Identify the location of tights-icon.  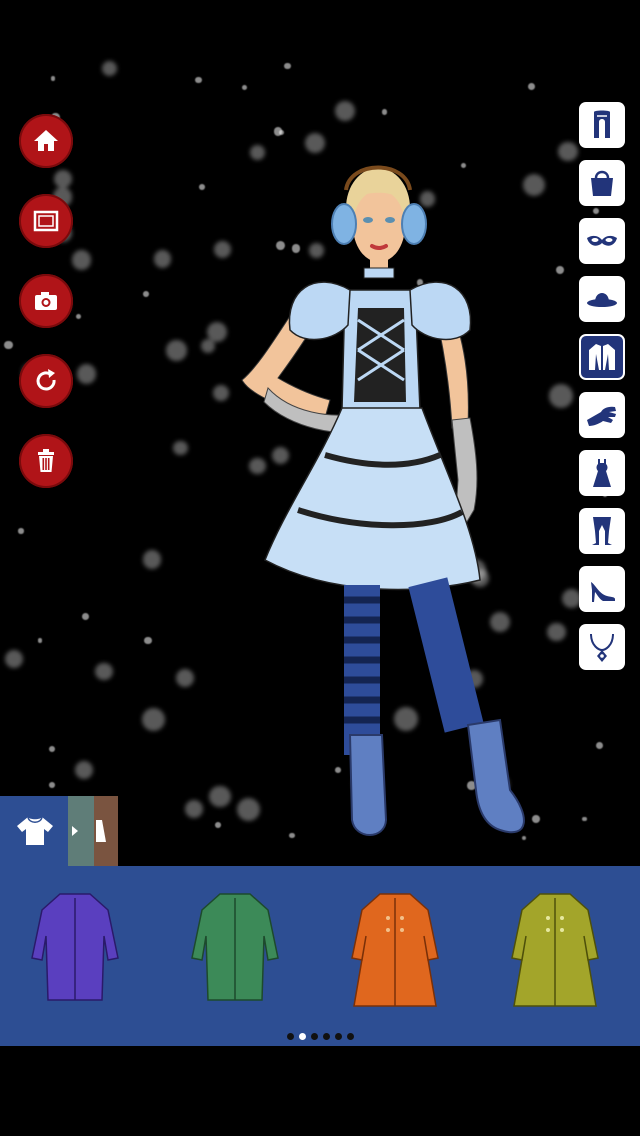
(602, 531).